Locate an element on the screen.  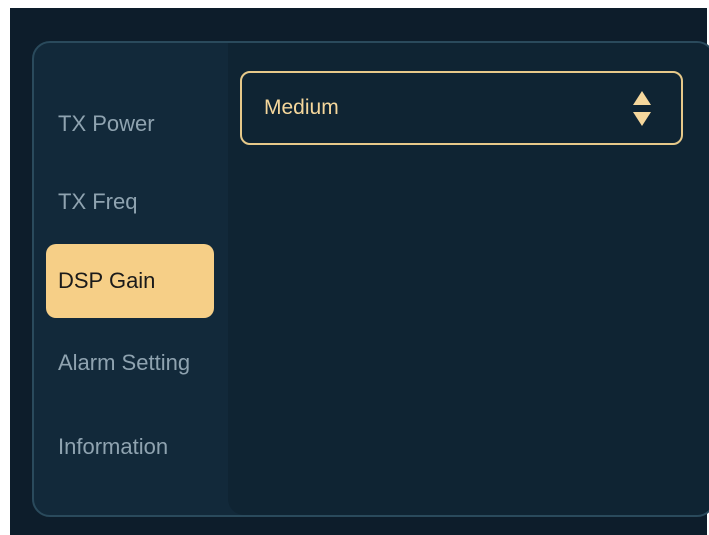
menu-item-alarm-setting: Alarm Setting is located at coordinates (130, 363).